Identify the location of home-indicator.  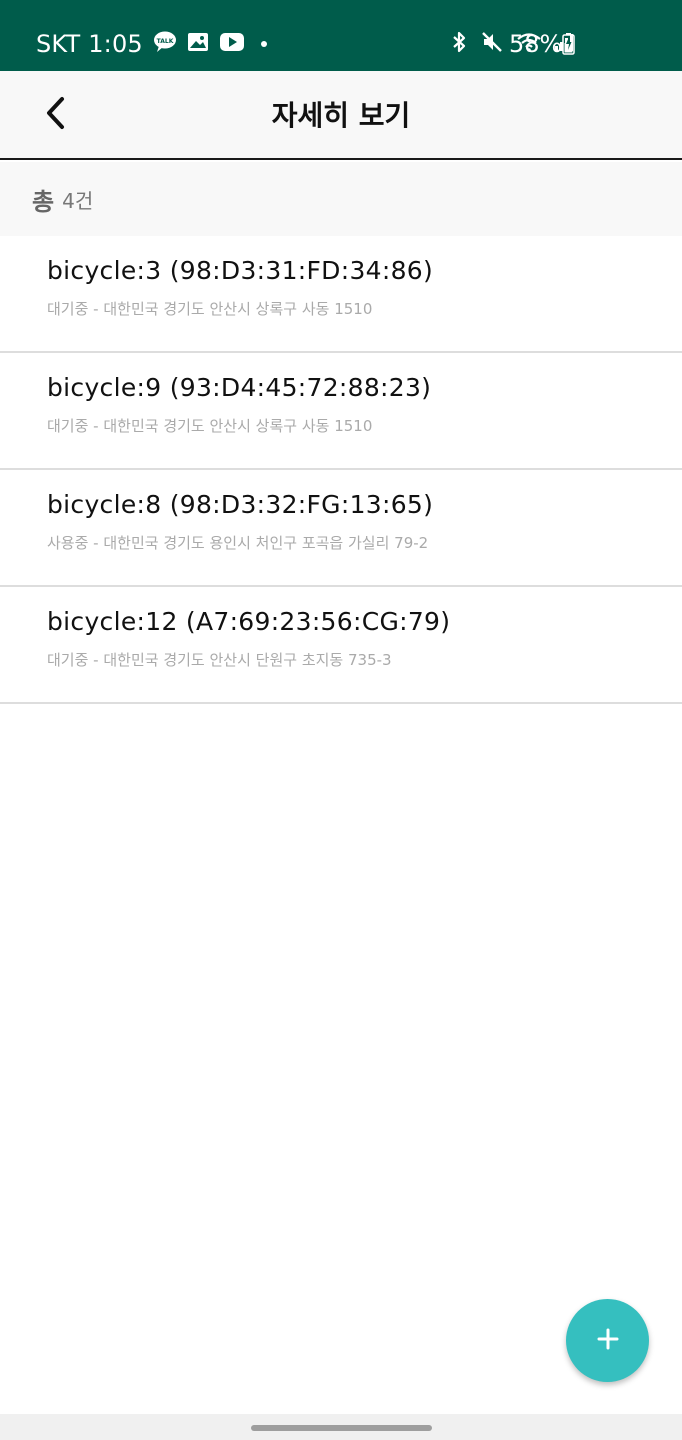
(341, 1428).